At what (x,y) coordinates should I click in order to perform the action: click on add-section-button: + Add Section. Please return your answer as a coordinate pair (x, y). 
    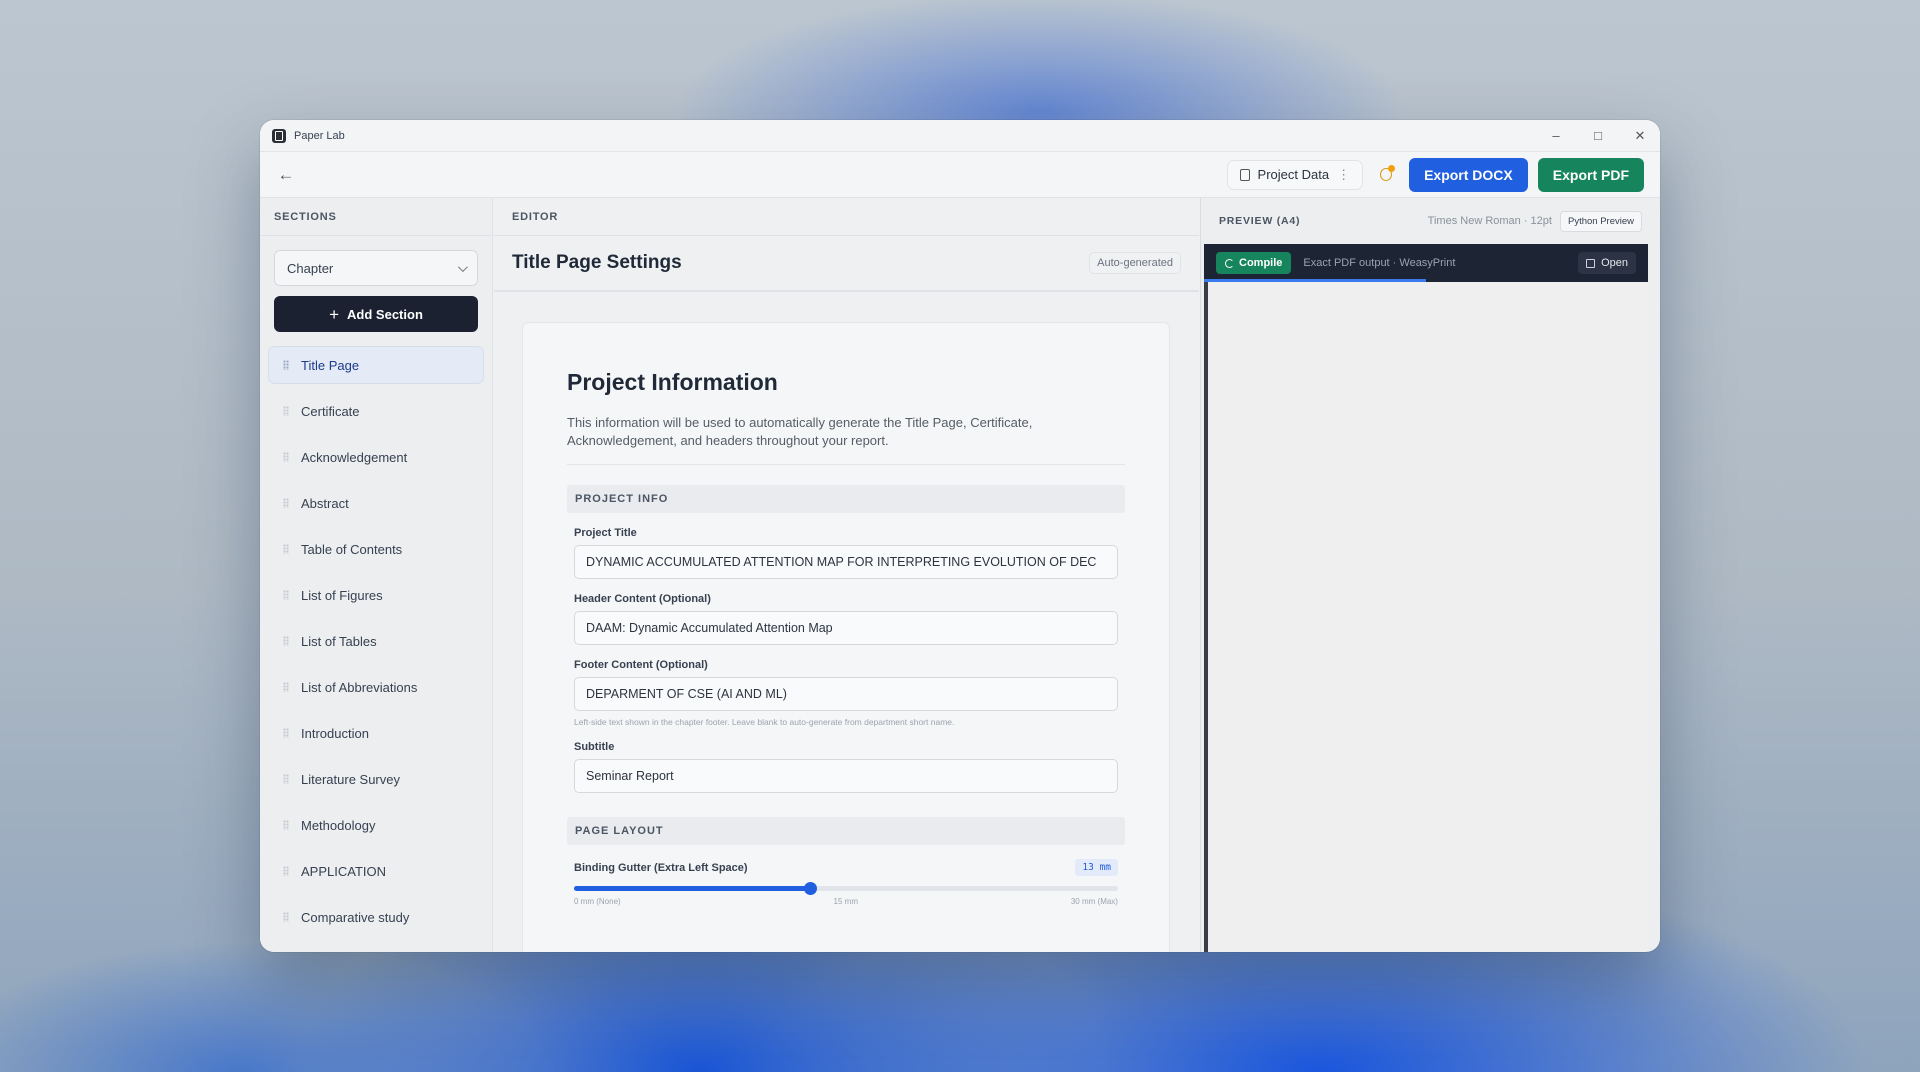
    Looking at the image, I should click on (376, 314).